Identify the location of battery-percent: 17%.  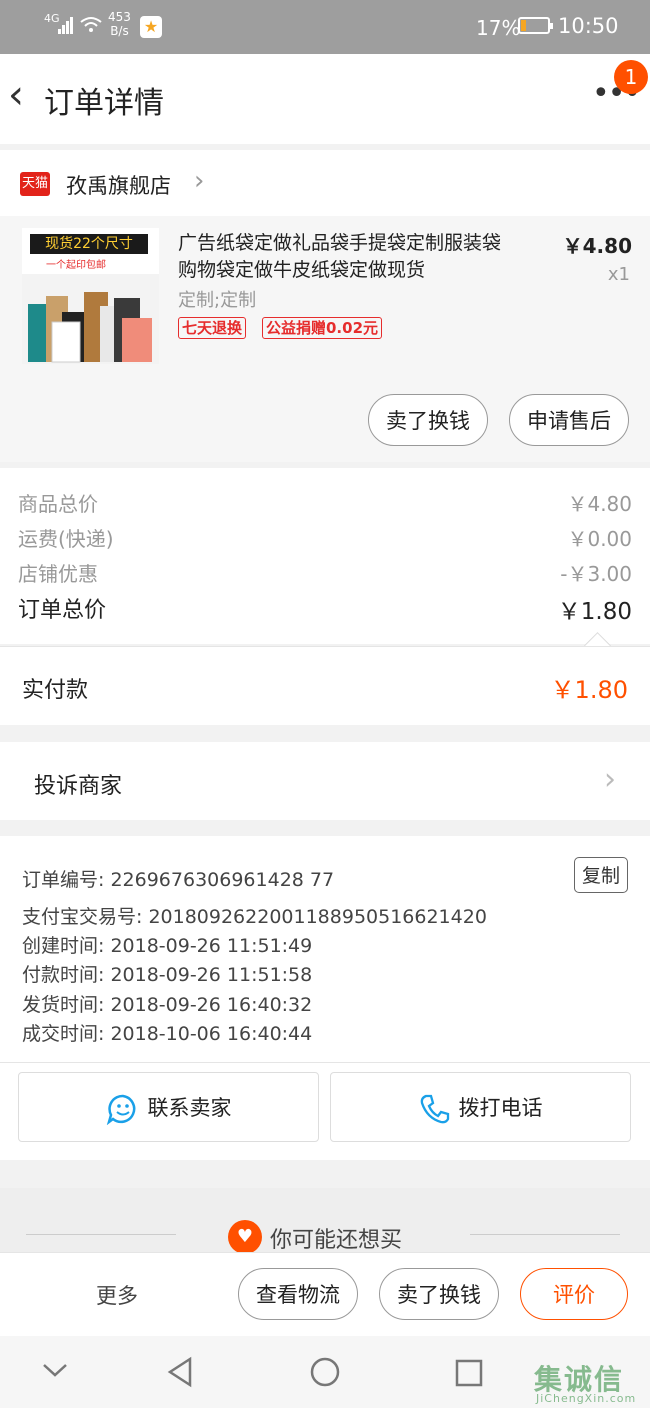
(498, 28).